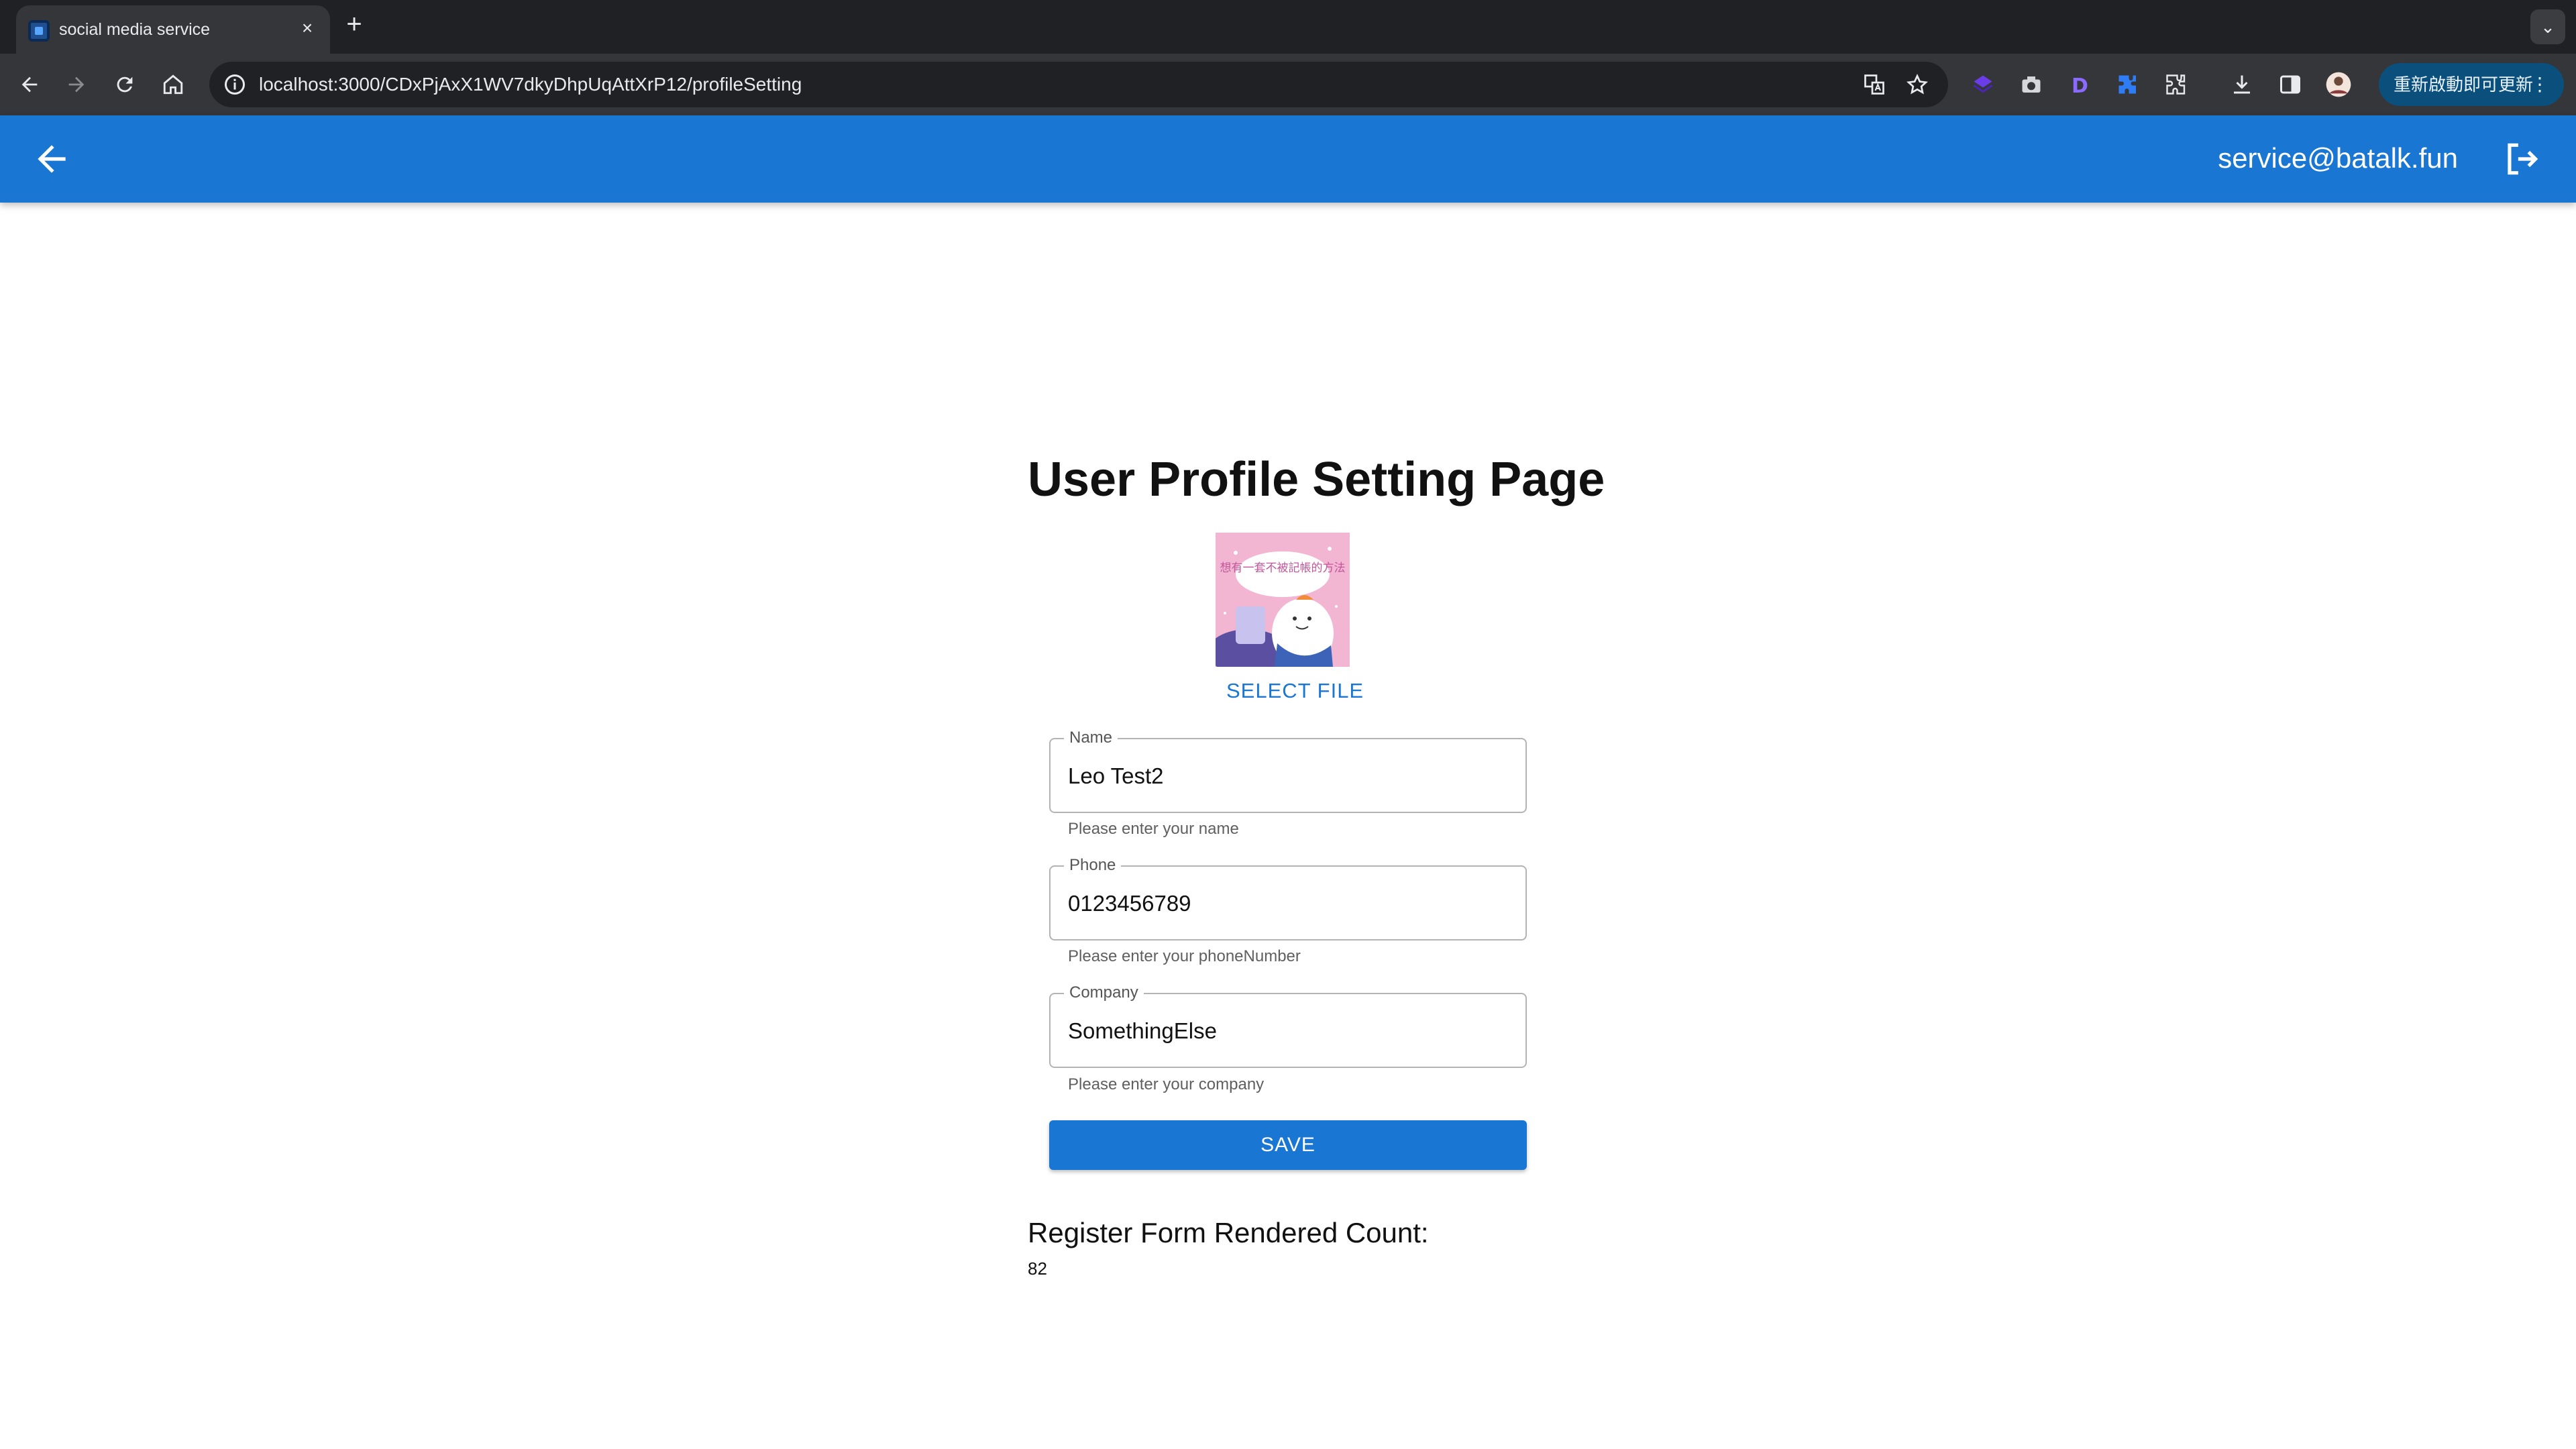 Image resolution: width=2576 pixels, height=1449 pixels. I want to click on name-input, so click(1289, 776).